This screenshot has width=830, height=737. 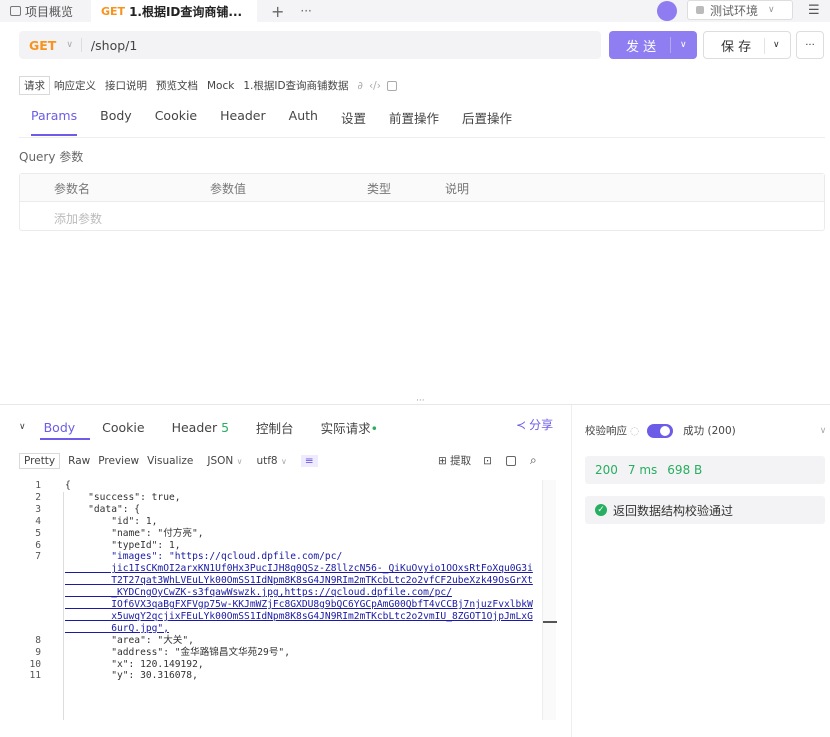 I want to click on check-circle-icon: ✓, so click(x=601, y=510).